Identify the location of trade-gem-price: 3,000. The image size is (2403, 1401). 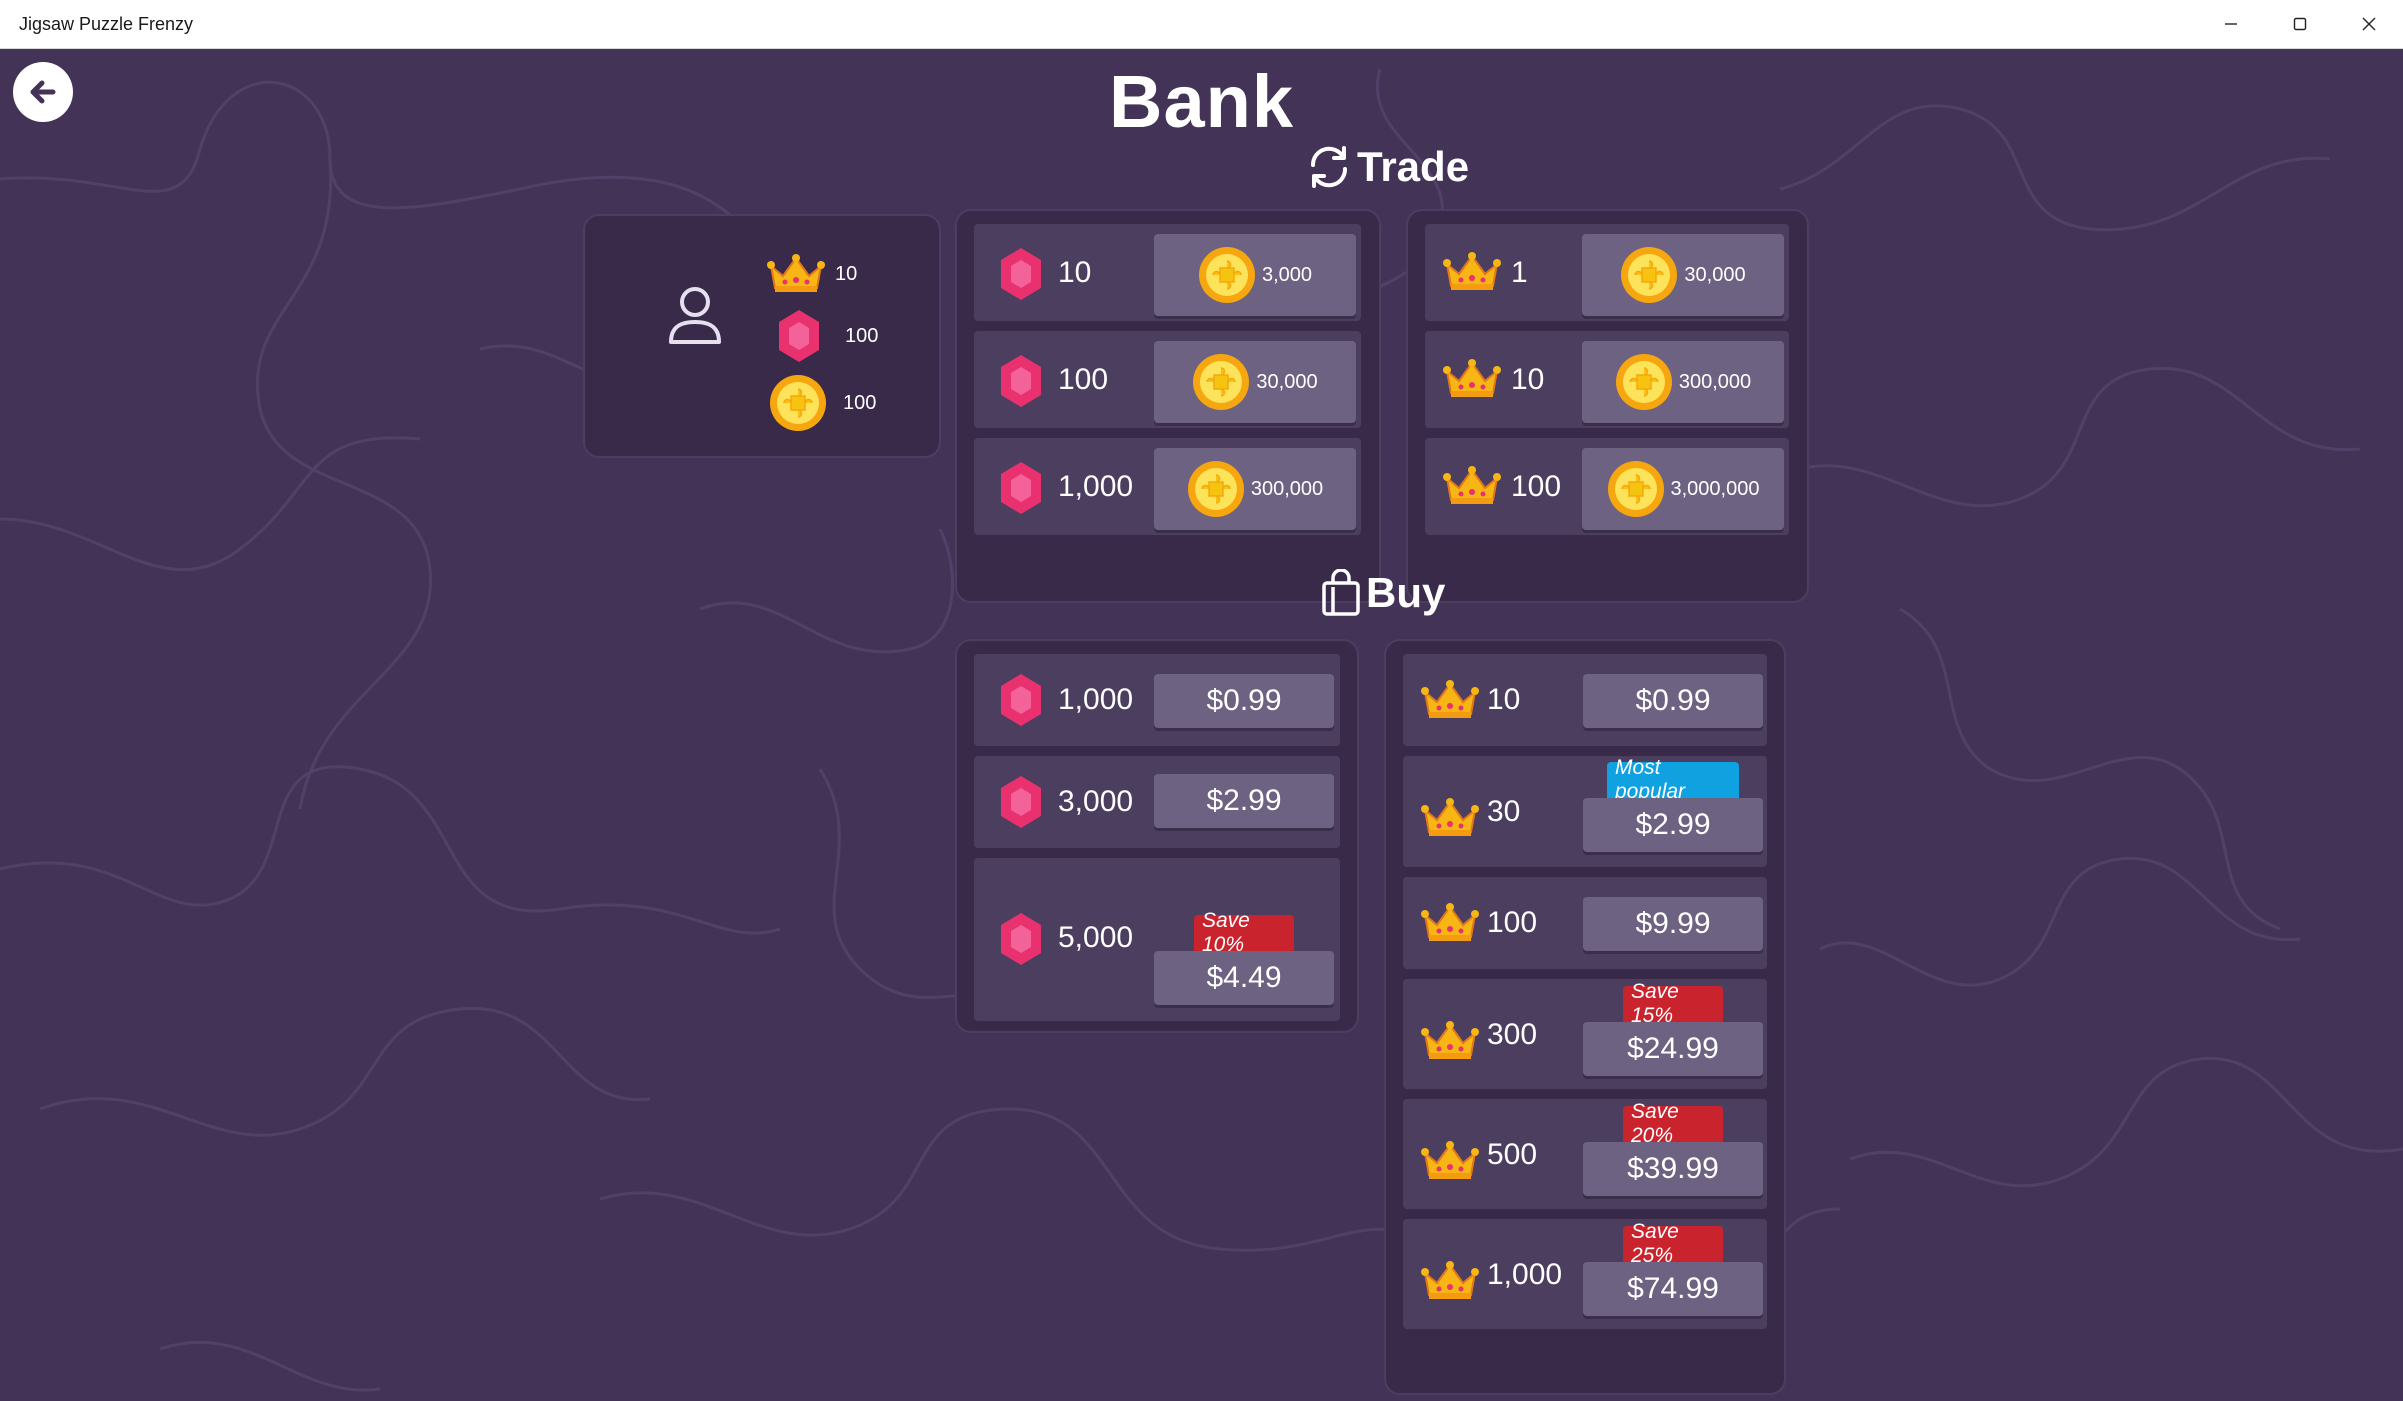
(1287, 274).